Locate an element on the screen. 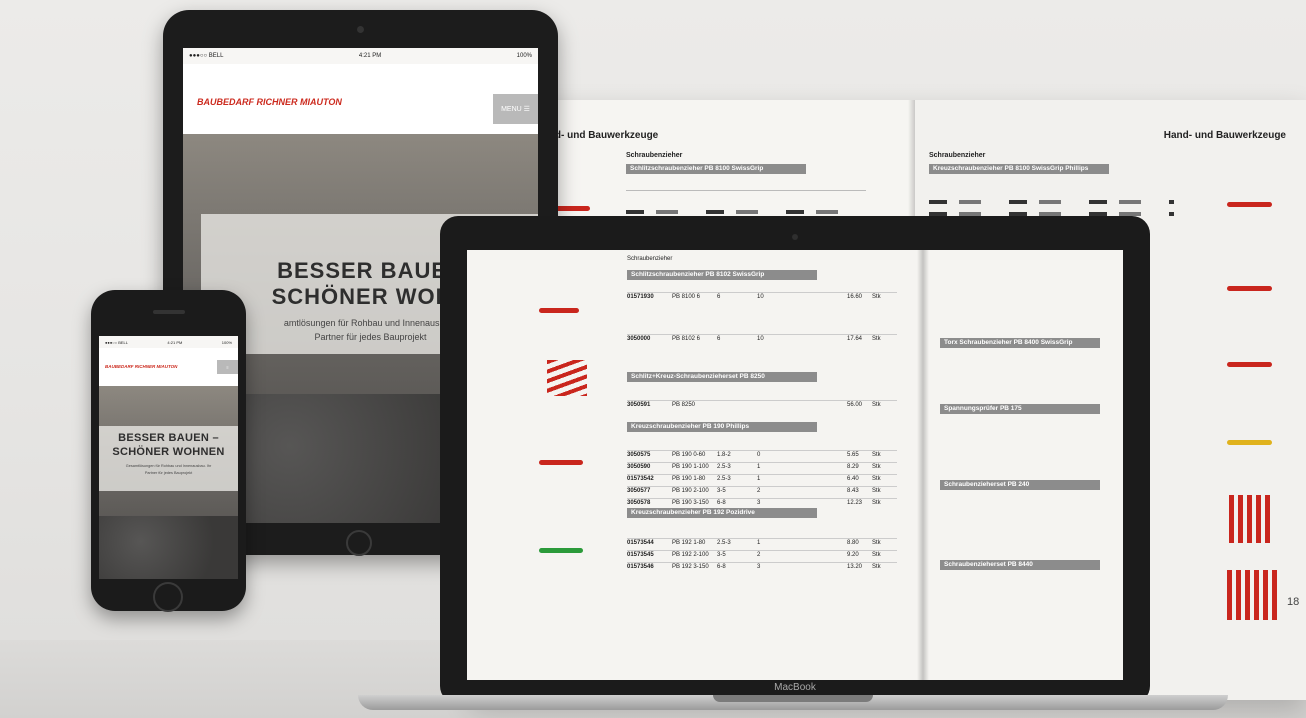 Image resolution: width=1306 pixels, height=718 pixels. catalog-left-section: Schraubenzieher is located at coordinates (654, 155).